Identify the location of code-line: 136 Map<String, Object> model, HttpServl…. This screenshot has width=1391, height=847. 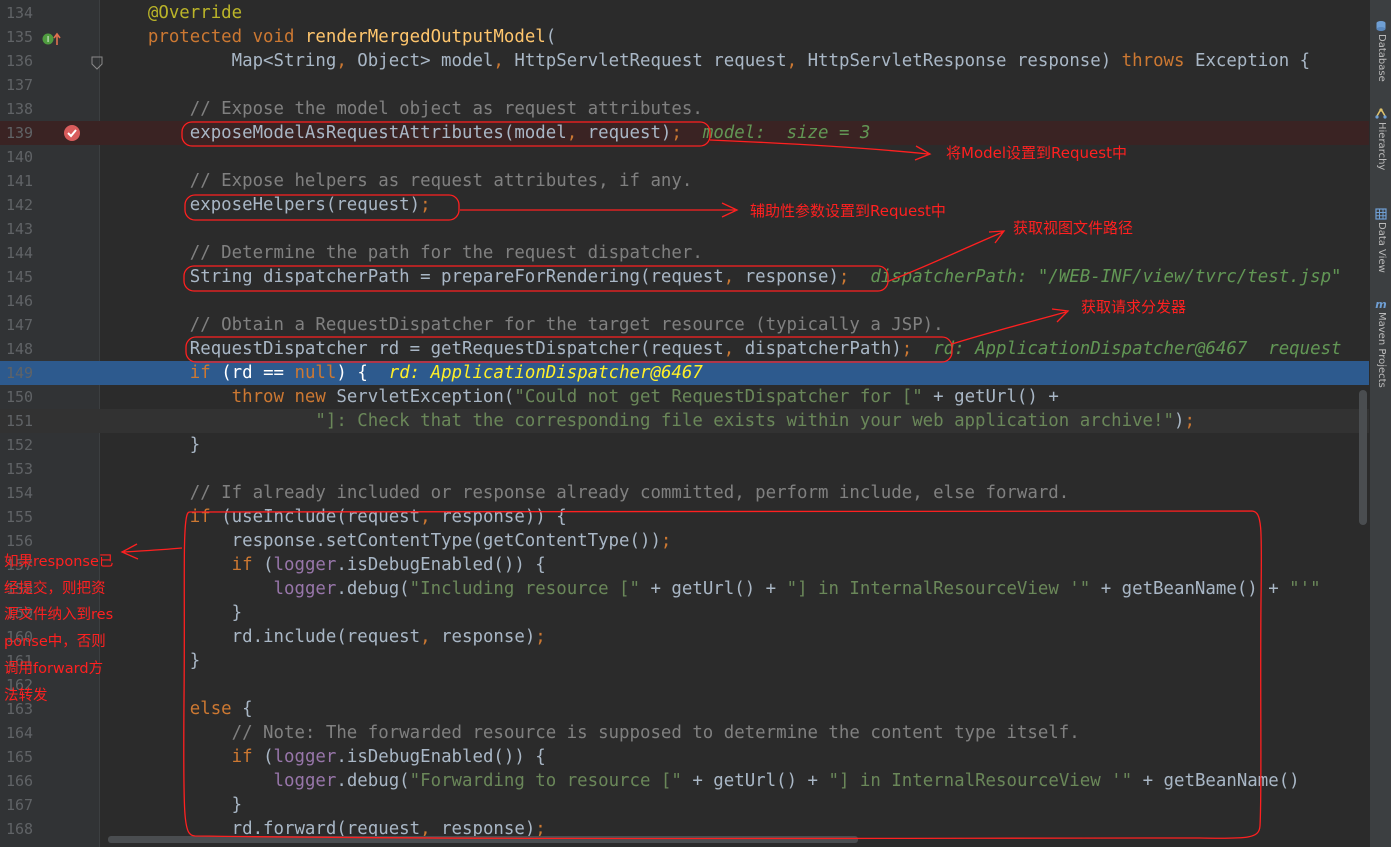
(684, 61).